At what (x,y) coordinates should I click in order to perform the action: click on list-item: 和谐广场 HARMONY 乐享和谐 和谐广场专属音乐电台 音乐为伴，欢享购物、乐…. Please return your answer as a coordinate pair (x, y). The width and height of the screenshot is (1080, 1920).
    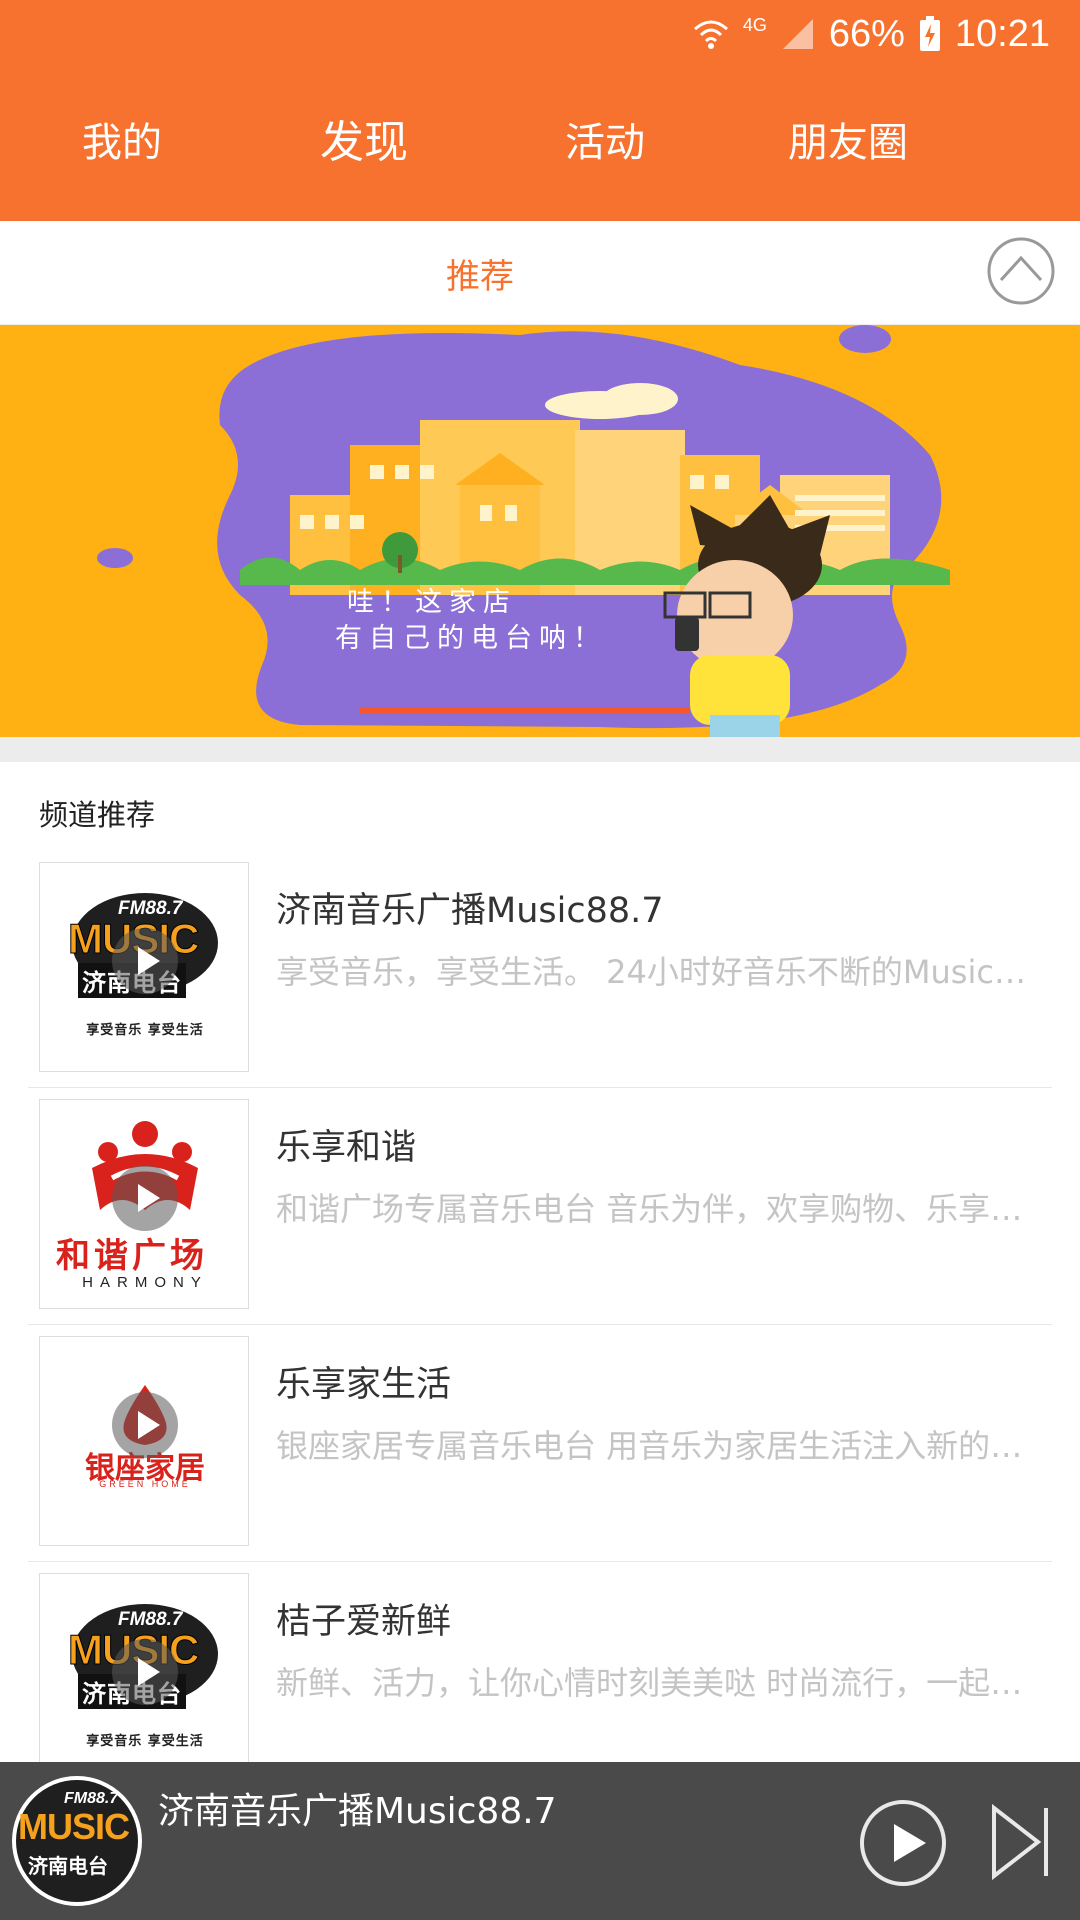
    Looking at the image, I should click on (540, 1207).